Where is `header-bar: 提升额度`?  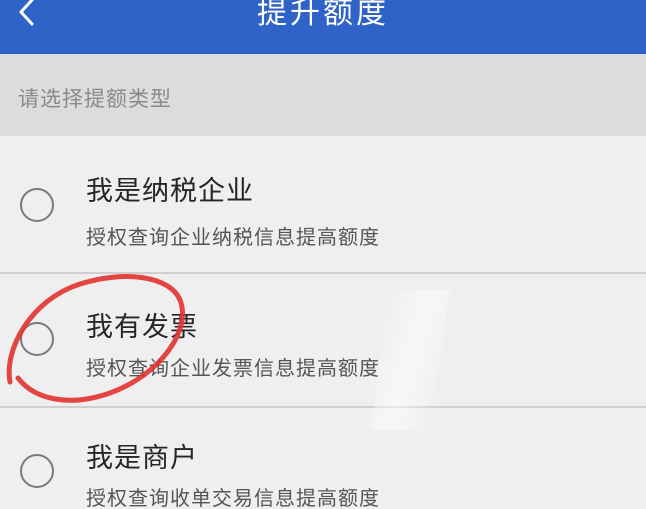 header-bar: 提升额度 is located at coordinates (323, 27).